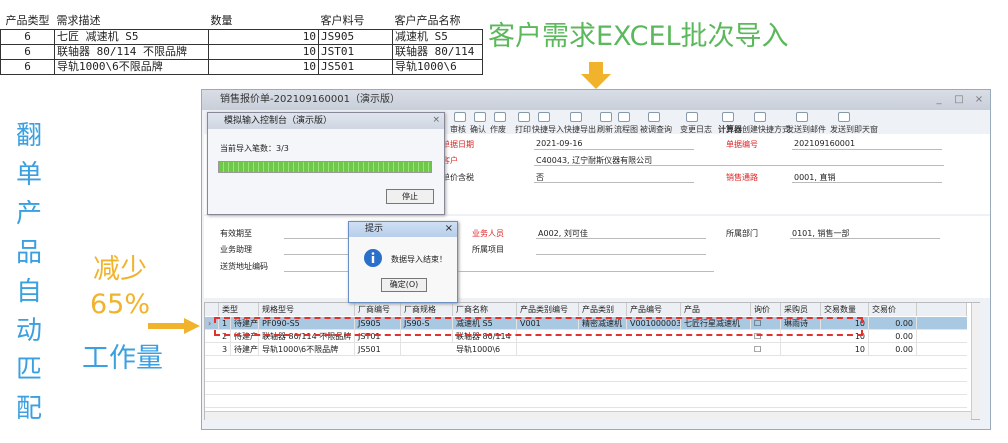 This screenshot has width=1008, height=443. I want to click on cell-vendor-name: 导轨1000\6, so click(485, 349).